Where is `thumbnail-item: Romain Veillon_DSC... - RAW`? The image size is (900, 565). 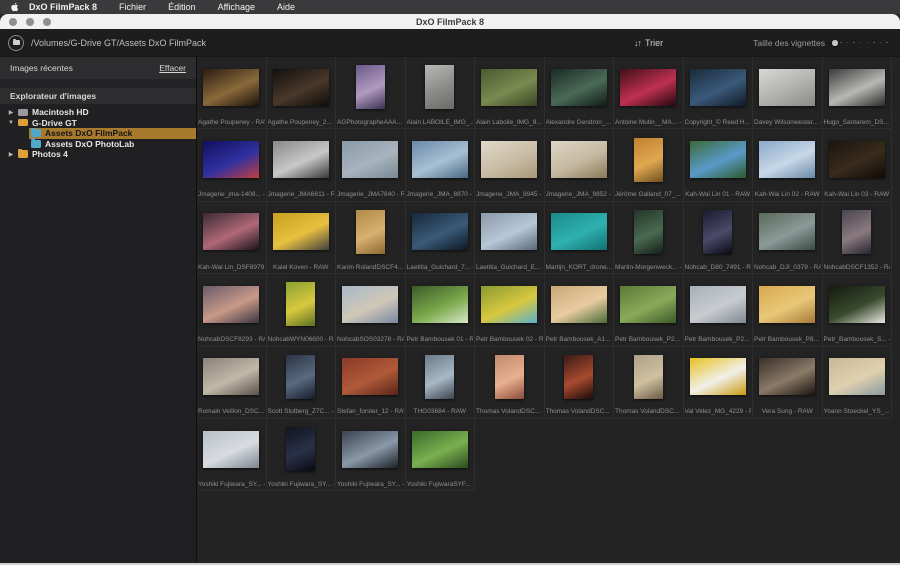 thumbnail-item: Romain Veillon_DSC... - RAW is located at coordinates (232, 382).